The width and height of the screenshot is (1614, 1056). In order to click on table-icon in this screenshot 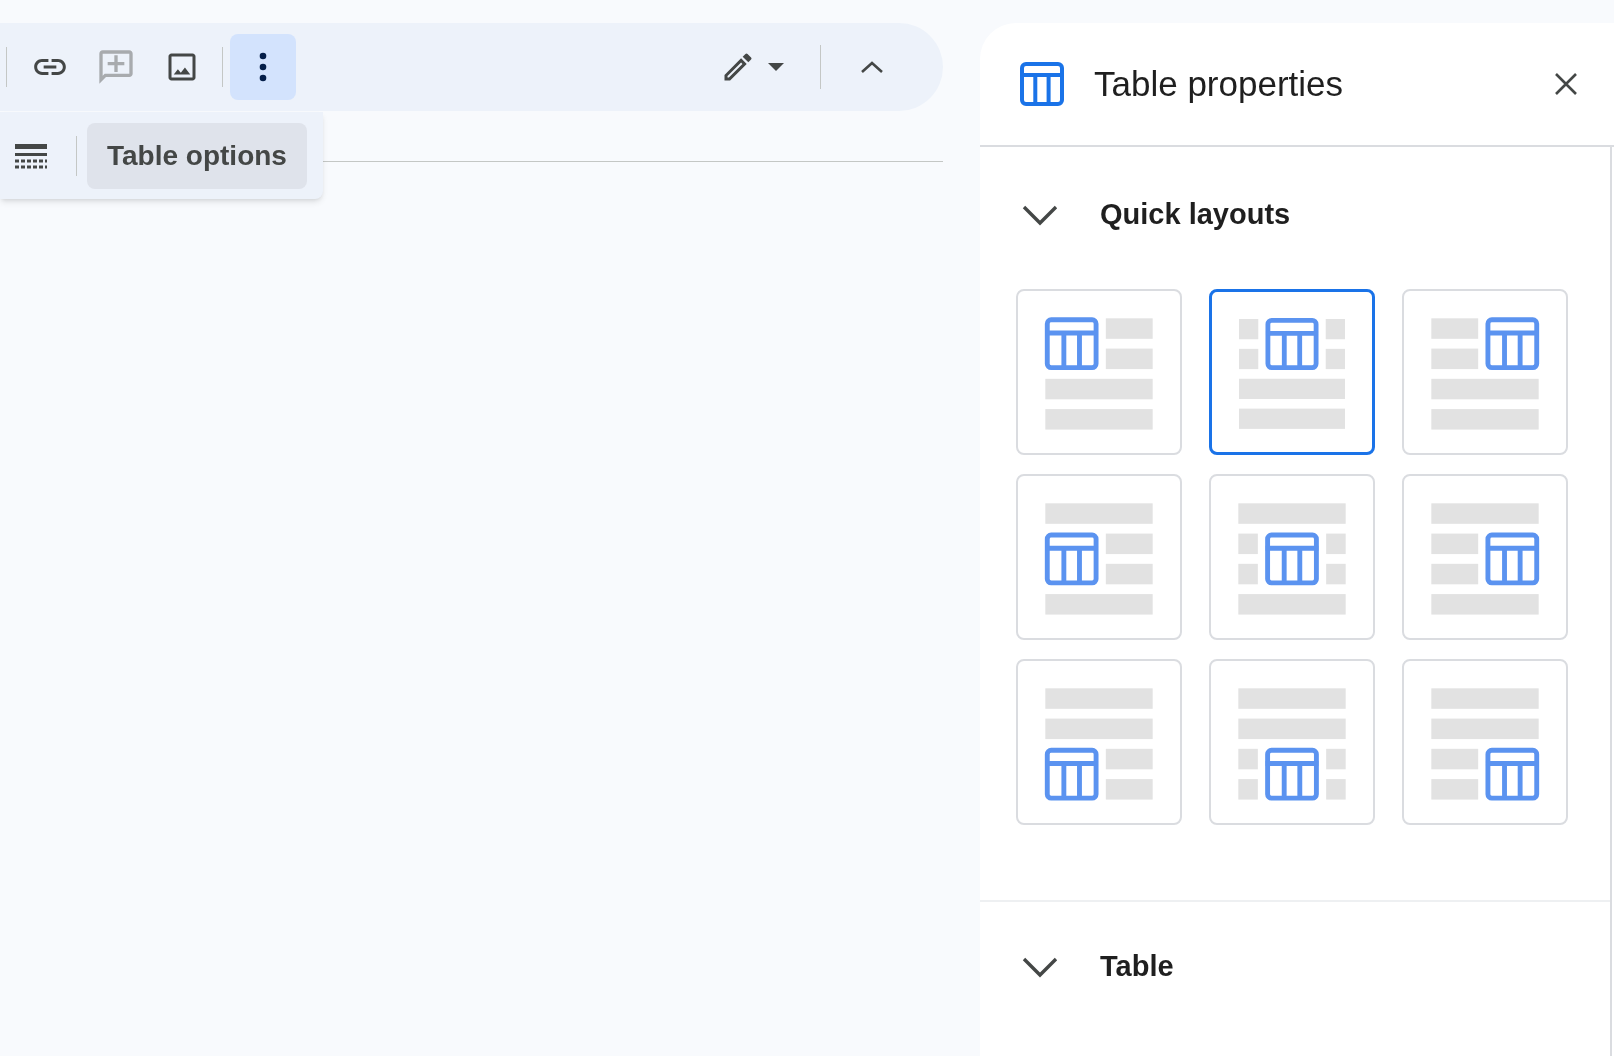, I will do `click(1042, 84)`.